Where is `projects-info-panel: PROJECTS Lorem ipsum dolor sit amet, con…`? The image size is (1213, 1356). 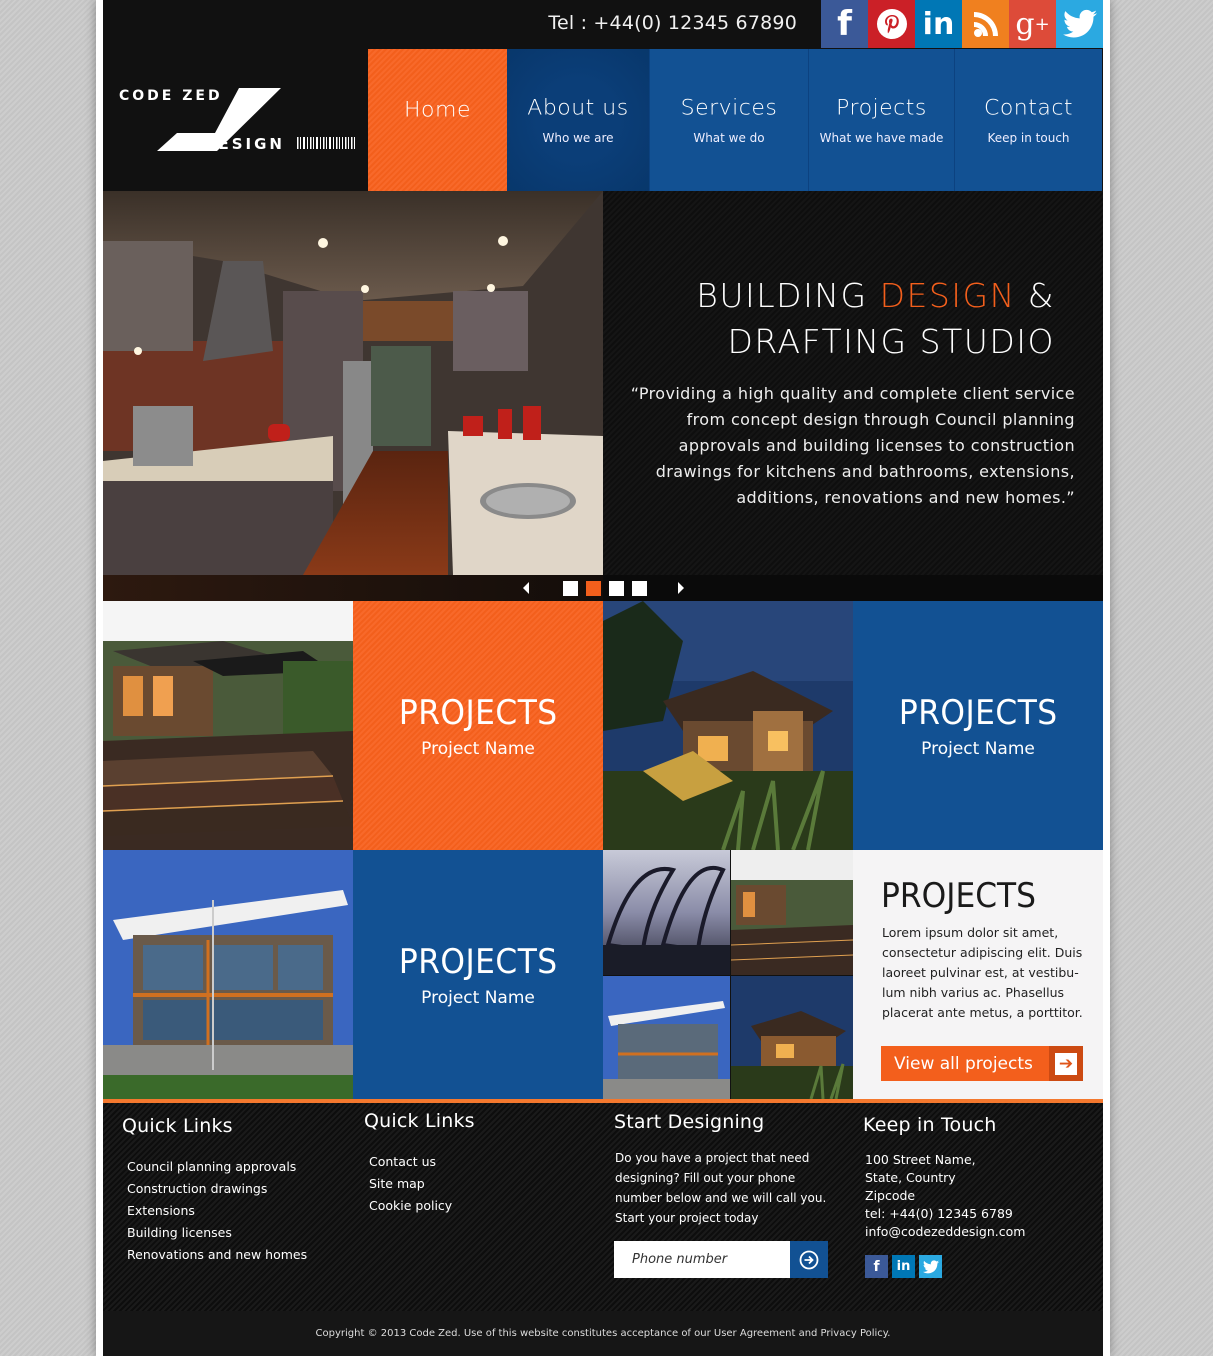 projects-info-panel: PROJECTS Lorem ipsum dolor sit amet, con… is located at coordinates (978, 974).